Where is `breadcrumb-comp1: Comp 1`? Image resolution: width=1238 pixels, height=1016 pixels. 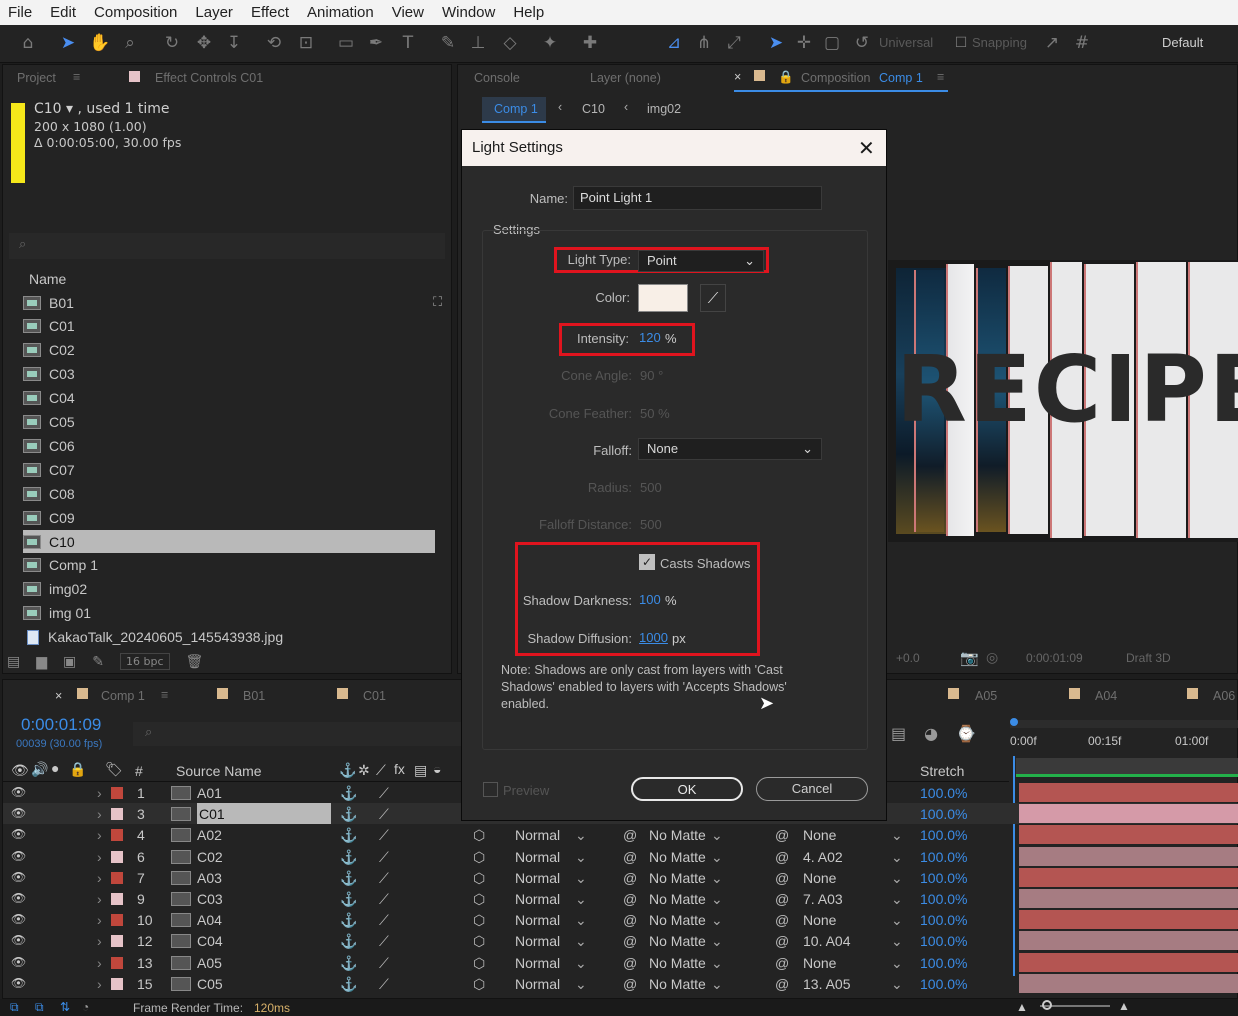
breadcrumb-comp1: Comp 1 is located at coordinates (516, 109).